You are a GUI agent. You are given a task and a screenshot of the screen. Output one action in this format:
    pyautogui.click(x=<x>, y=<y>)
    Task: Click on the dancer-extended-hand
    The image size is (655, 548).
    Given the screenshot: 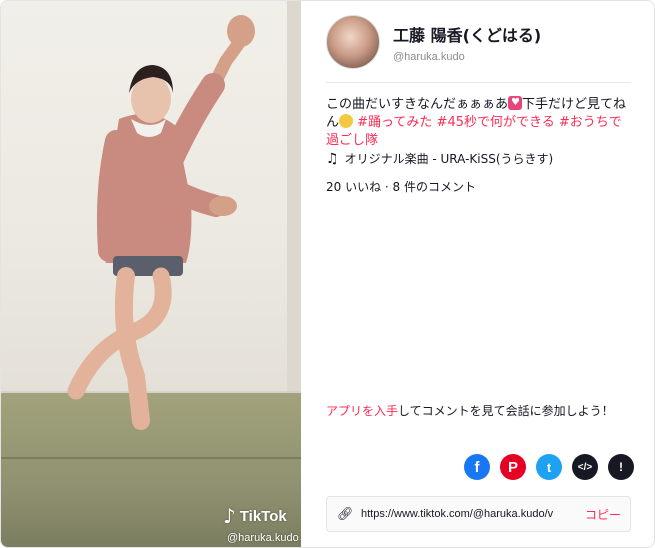 What is the action you would take?
    pyautogui.click(x=223, y=206)
    